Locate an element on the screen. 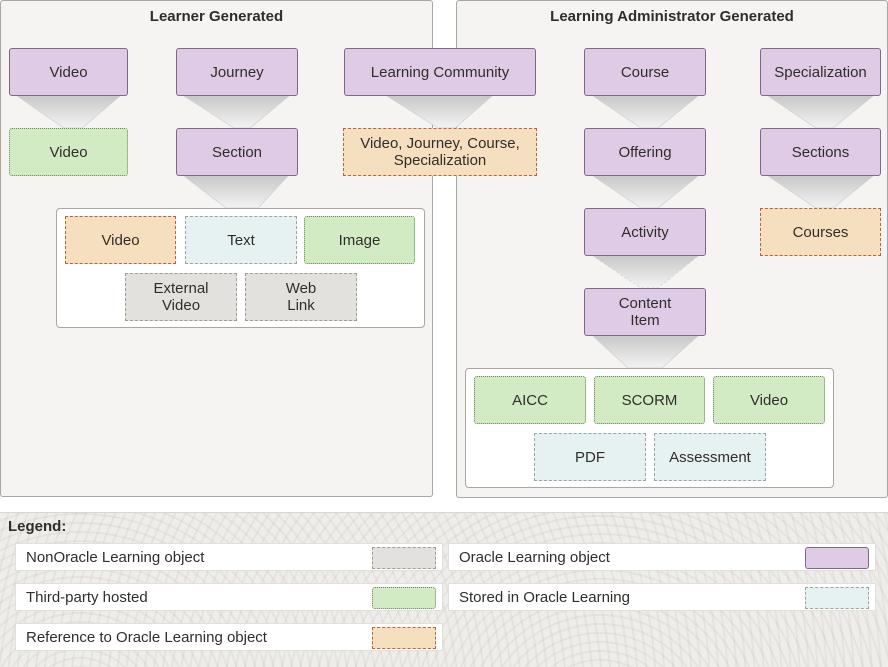 The image size is (888, 667). learner-generated-title: Learner Generated is located at coordinates (216, 16).